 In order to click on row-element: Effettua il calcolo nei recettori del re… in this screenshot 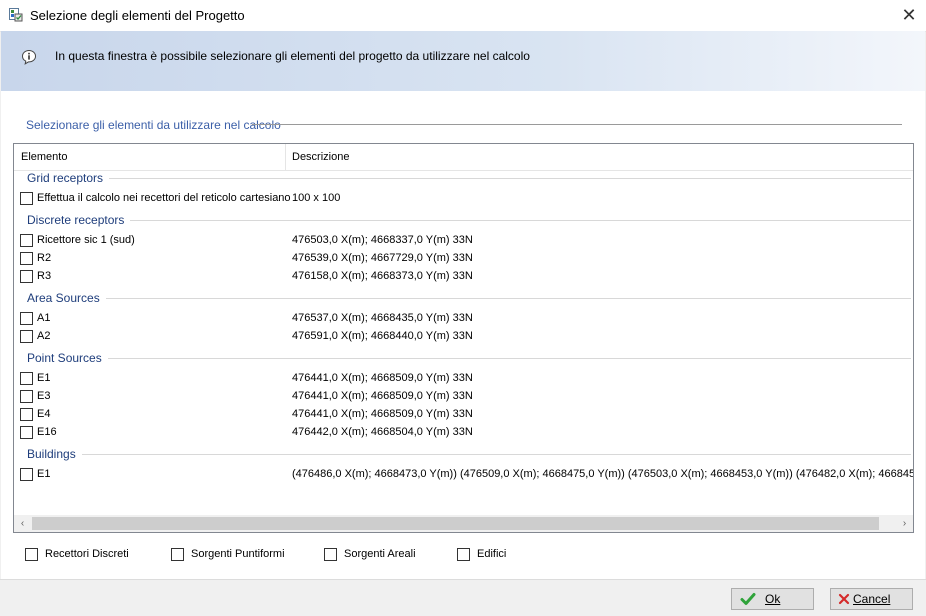, I will do `click(164, 198)`.